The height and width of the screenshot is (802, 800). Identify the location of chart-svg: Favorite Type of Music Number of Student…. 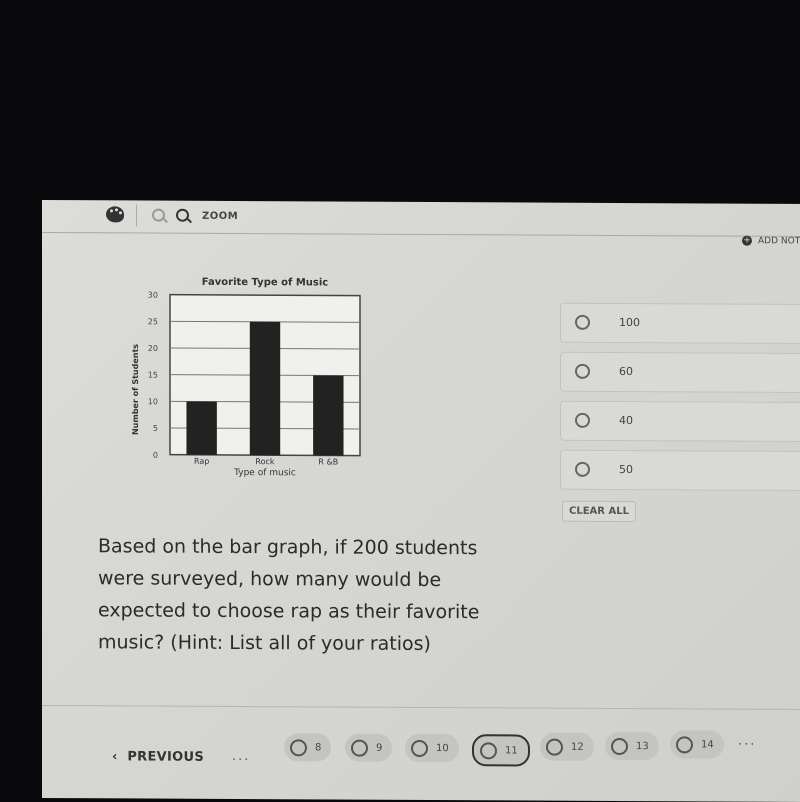
(246, 377).